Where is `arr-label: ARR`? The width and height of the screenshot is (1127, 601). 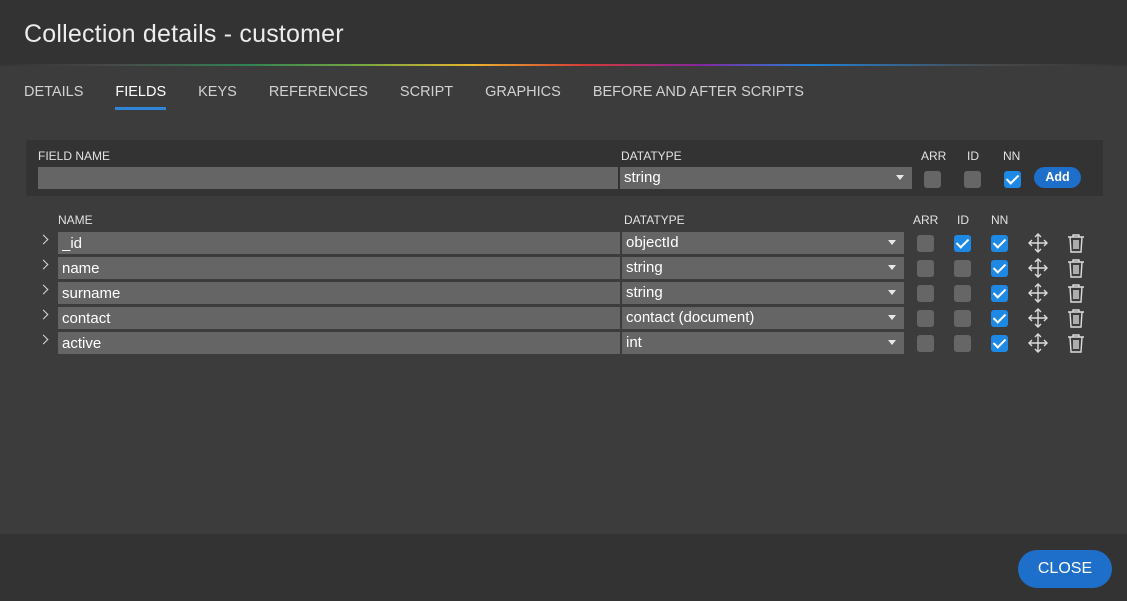
arr-label: ARR is located at coordinates (934, 156).